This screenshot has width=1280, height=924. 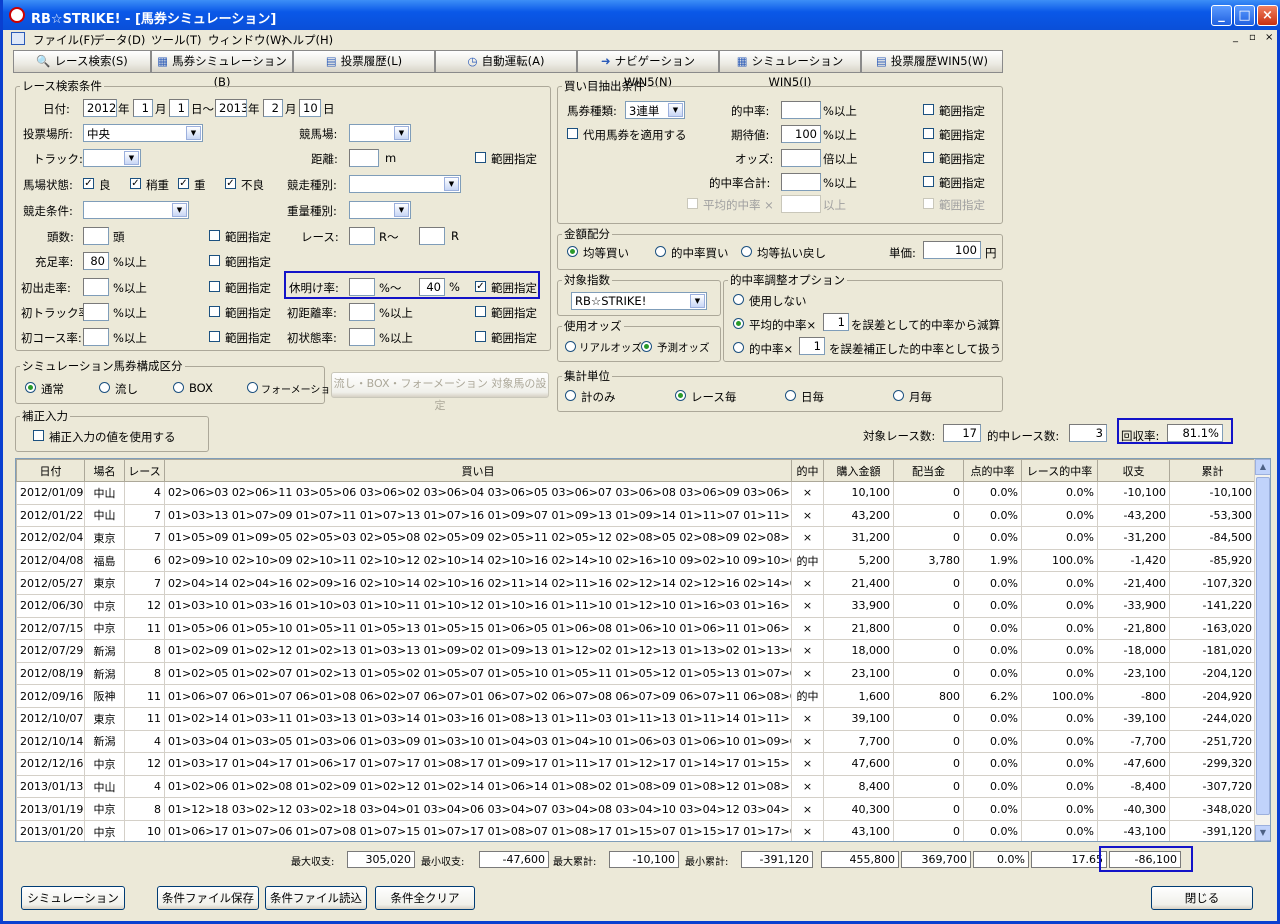 I want to click on mdi-minimize-icon: _, so click(x=1235, y=37).